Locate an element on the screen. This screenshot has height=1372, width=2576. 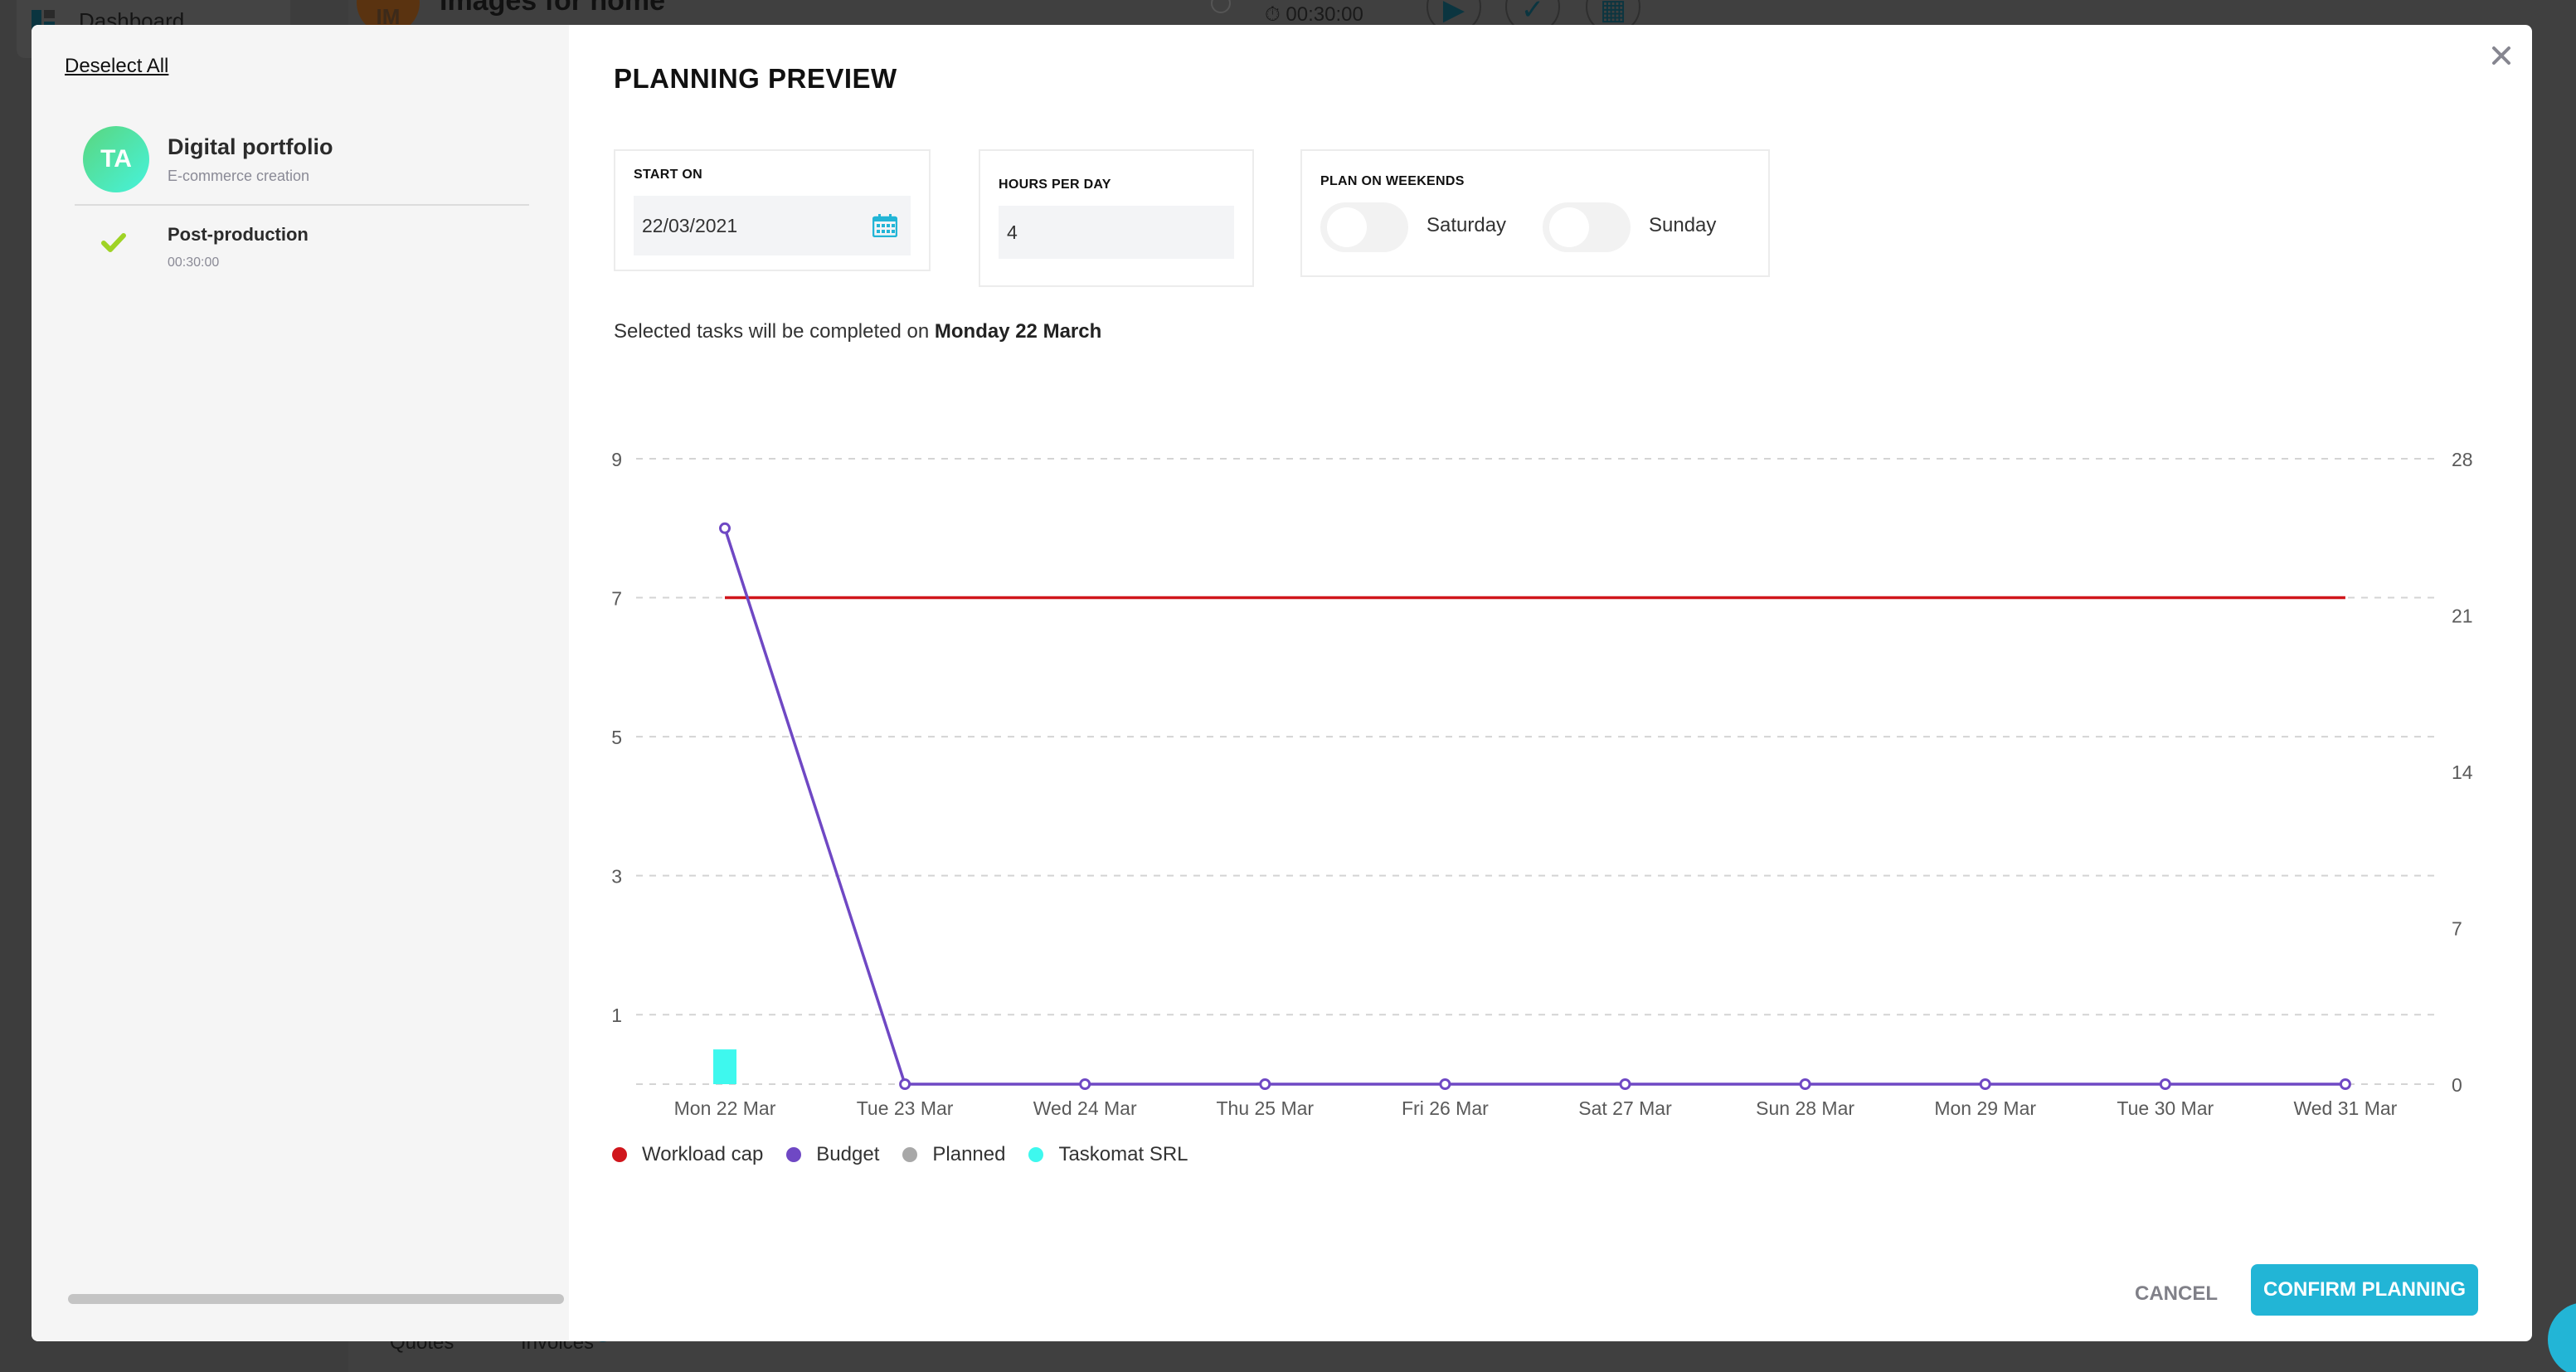
y-right-tick-label: 0 is located at coordinates (2457, 1085).